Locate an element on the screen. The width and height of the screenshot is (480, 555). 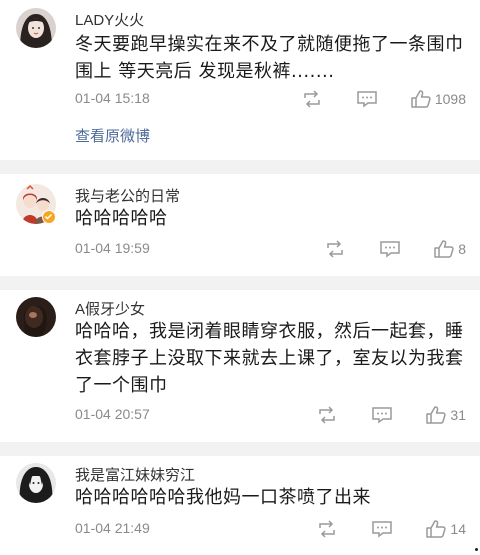
comment-meta: 01-04 15:18 1098 is located at coordinates (270, 99).